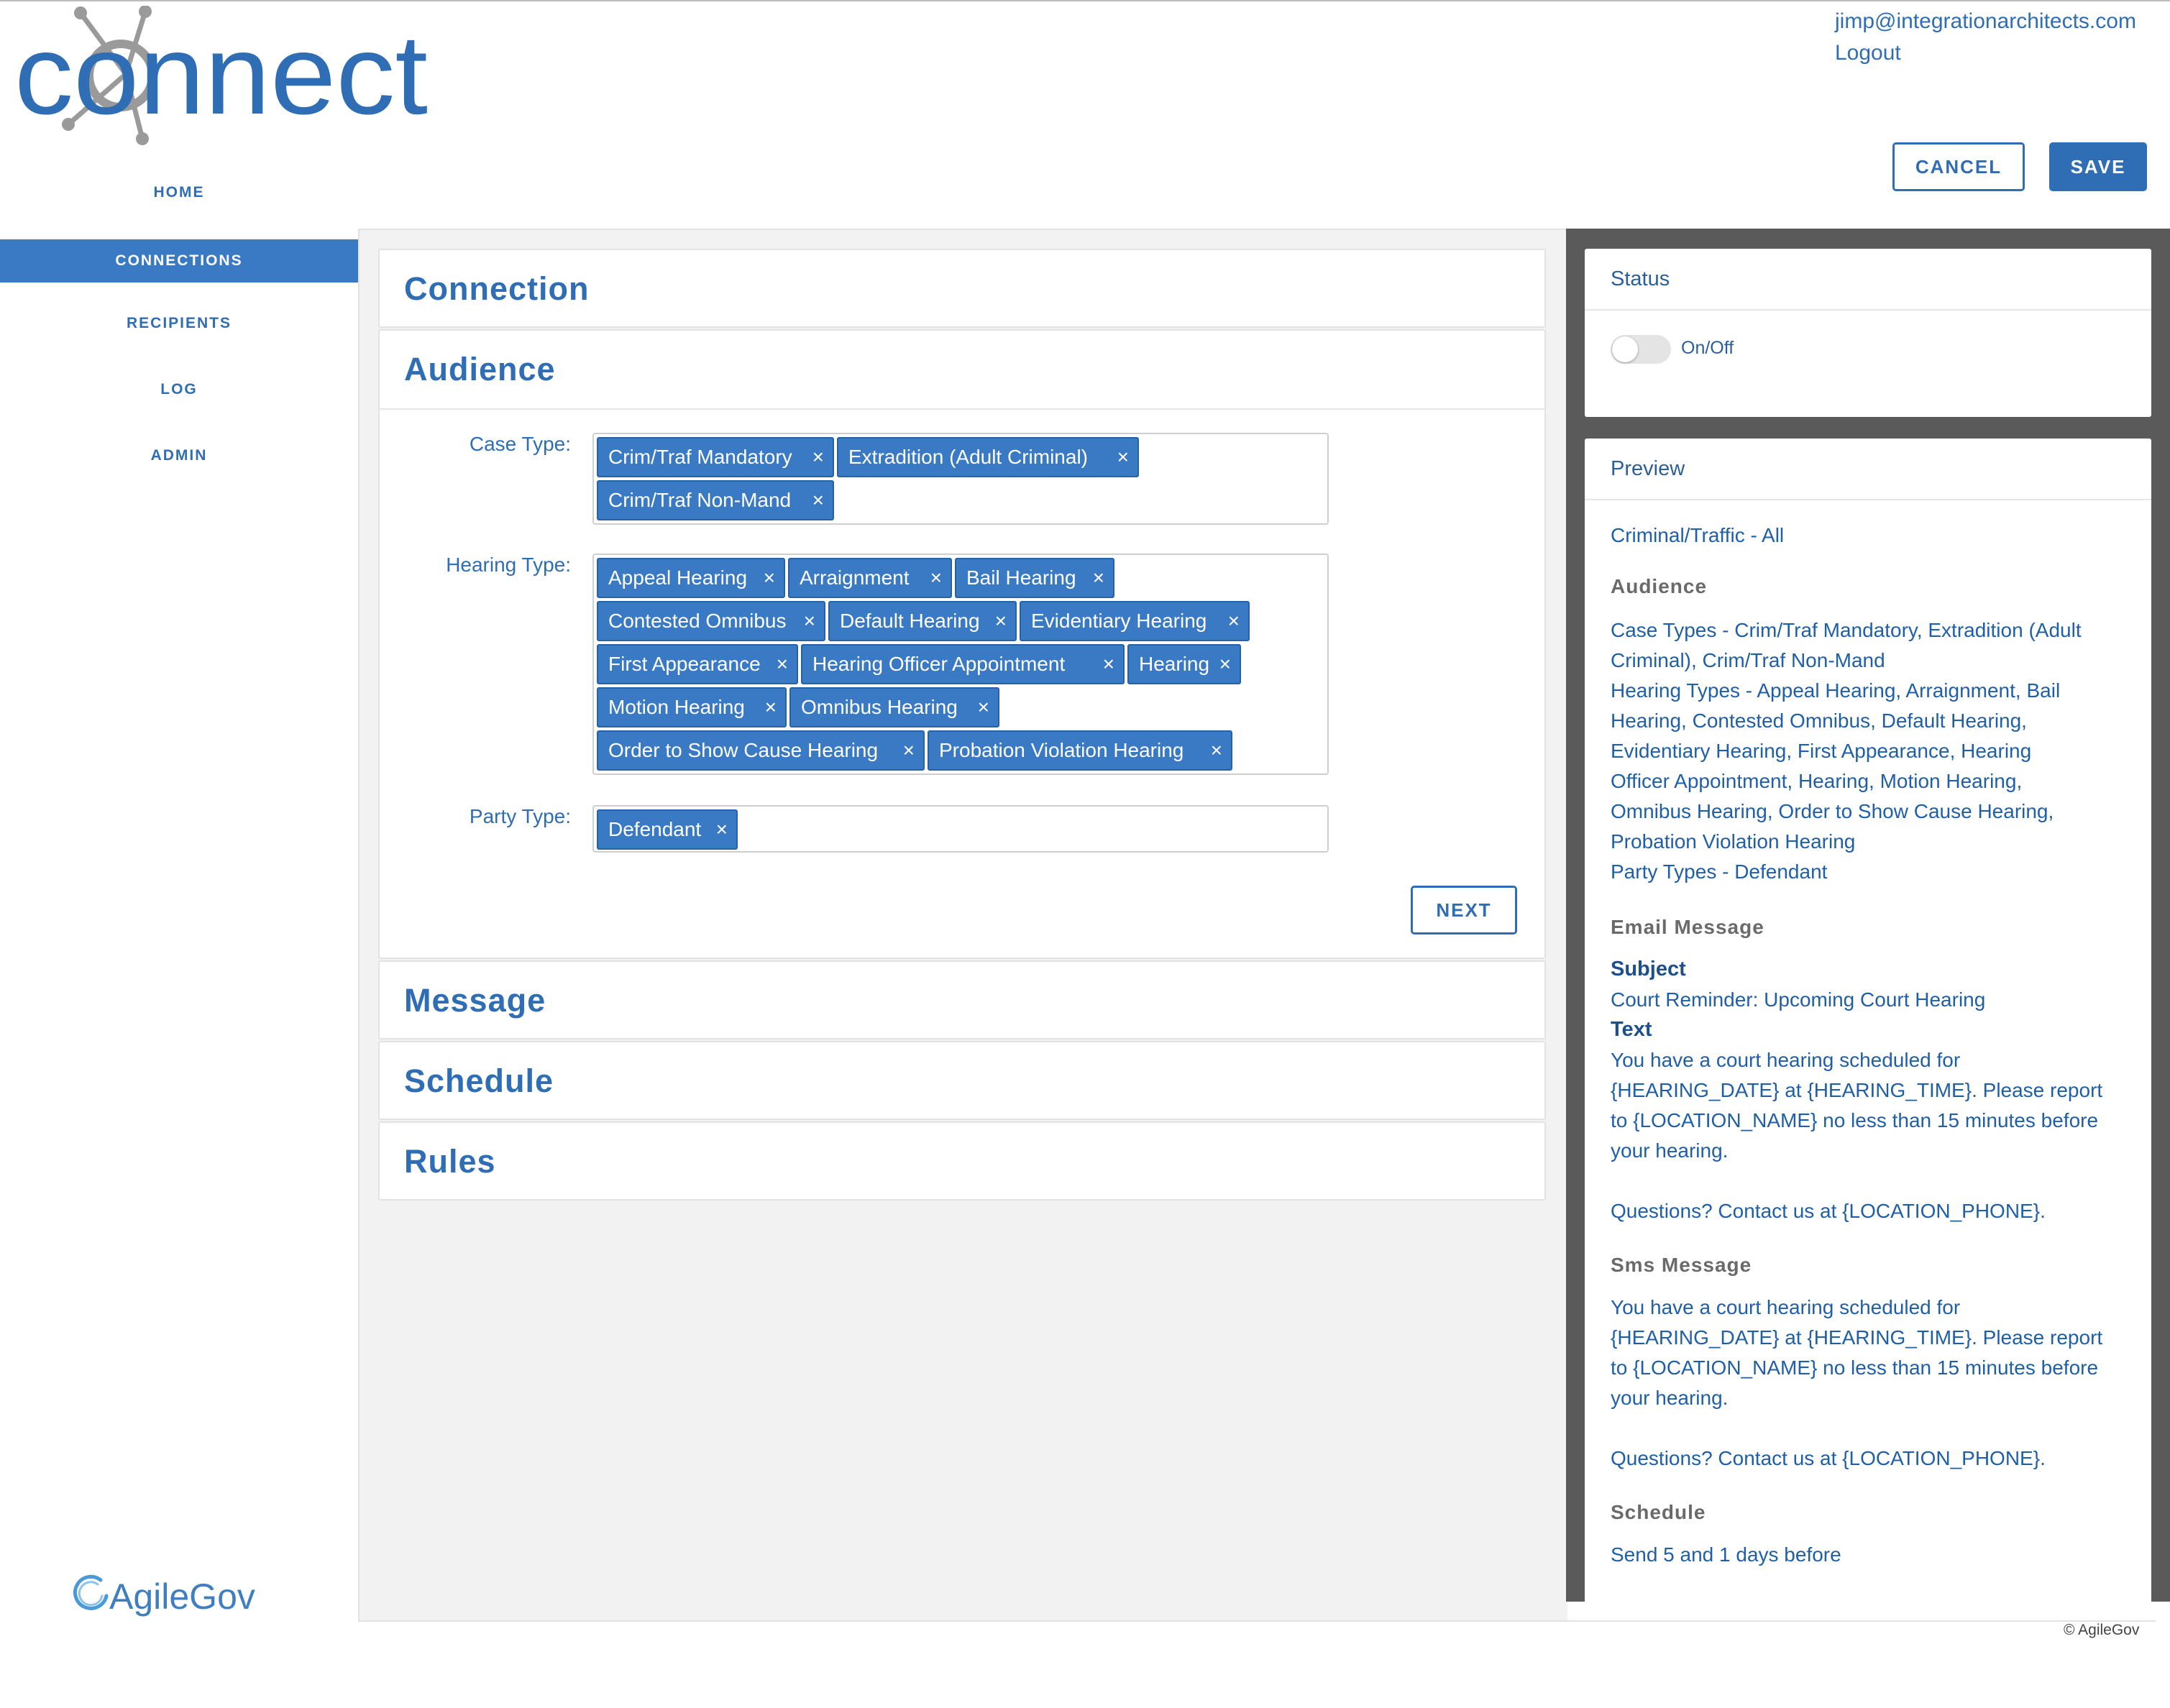 This screenshot has width=2170, height=1708. I want to click on top-border, so click(1085, 0).